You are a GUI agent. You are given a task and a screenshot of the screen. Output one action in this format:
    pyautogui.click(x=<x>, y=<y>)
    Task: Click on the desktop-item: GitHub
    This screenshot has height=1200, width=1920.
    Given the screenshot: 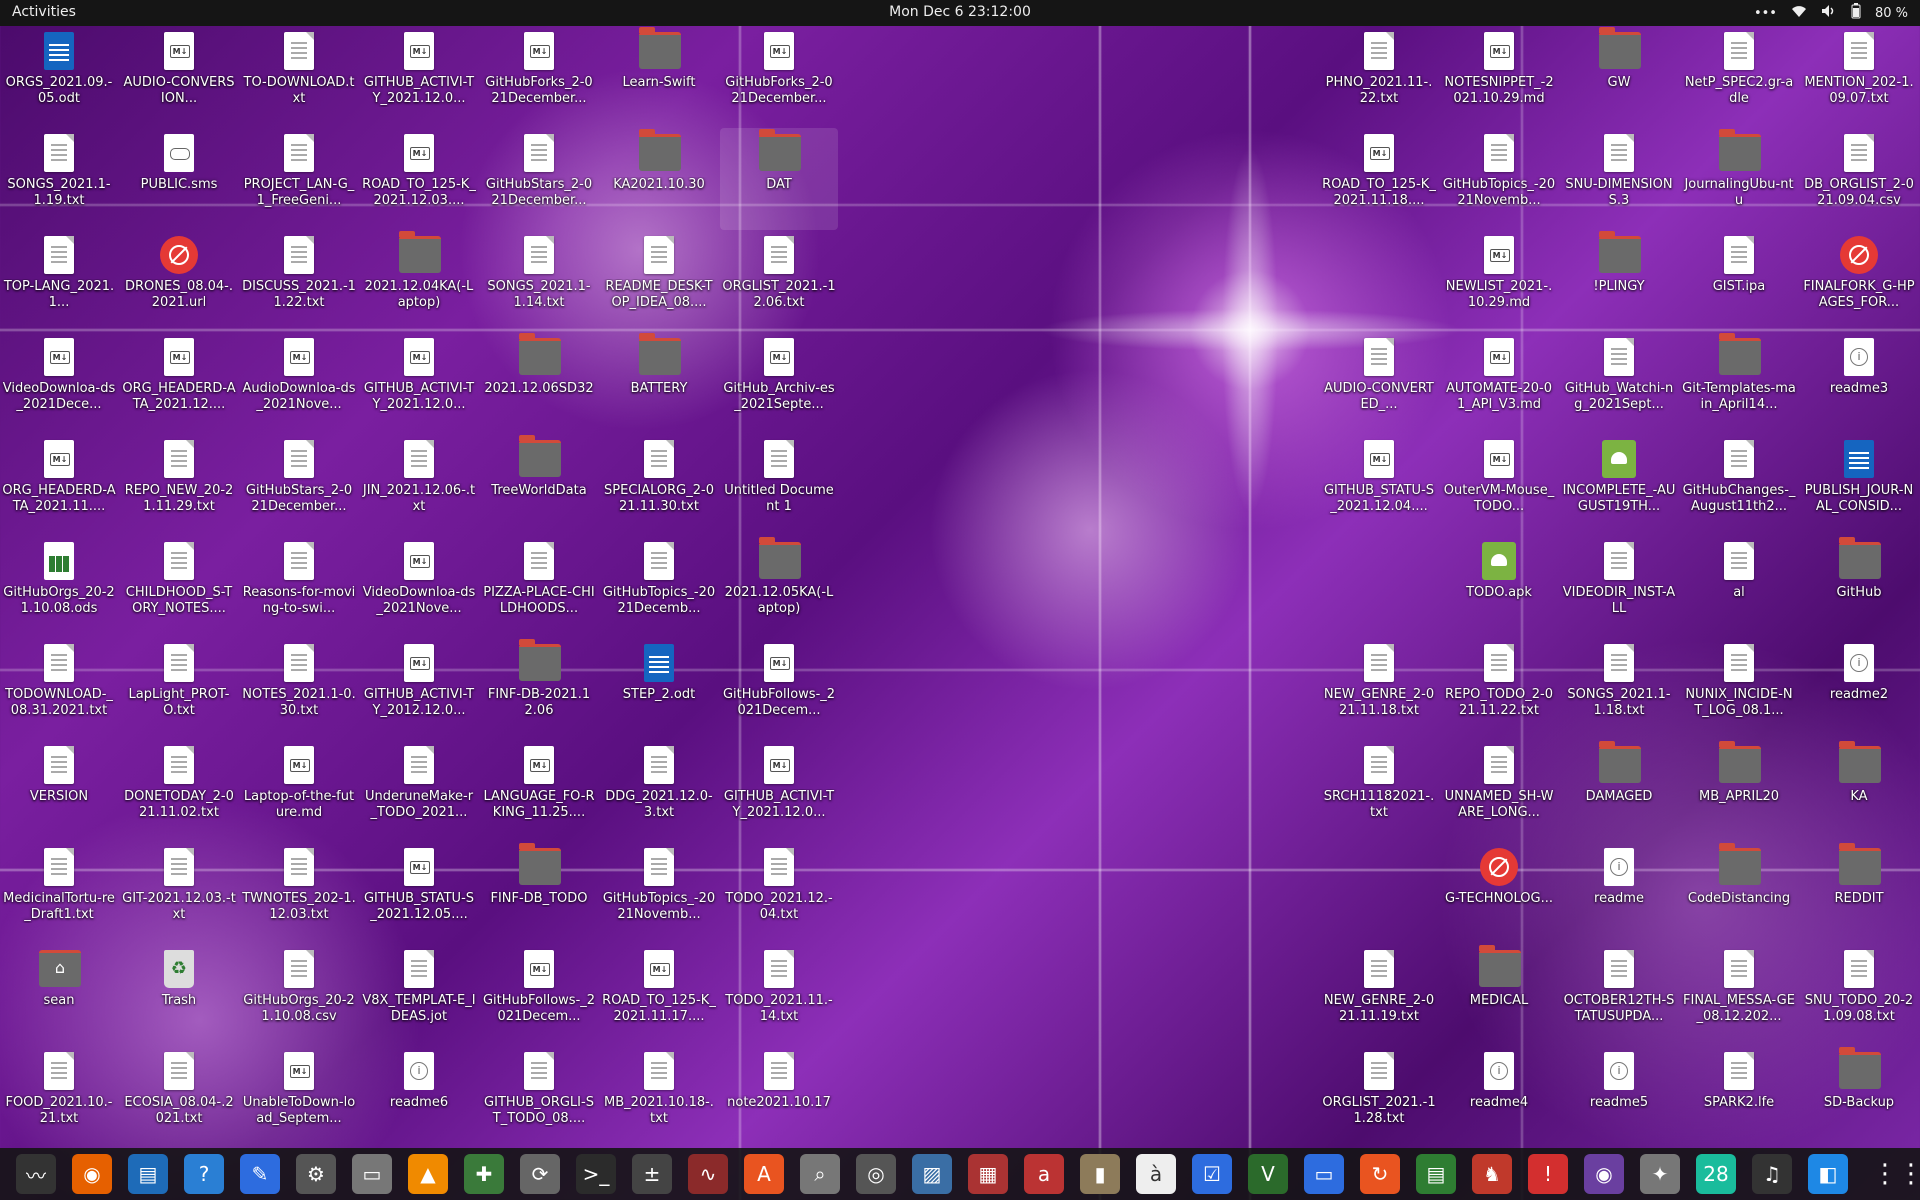 What is the action you would take?
    pyautogui.click(x=1859, y=587)
    